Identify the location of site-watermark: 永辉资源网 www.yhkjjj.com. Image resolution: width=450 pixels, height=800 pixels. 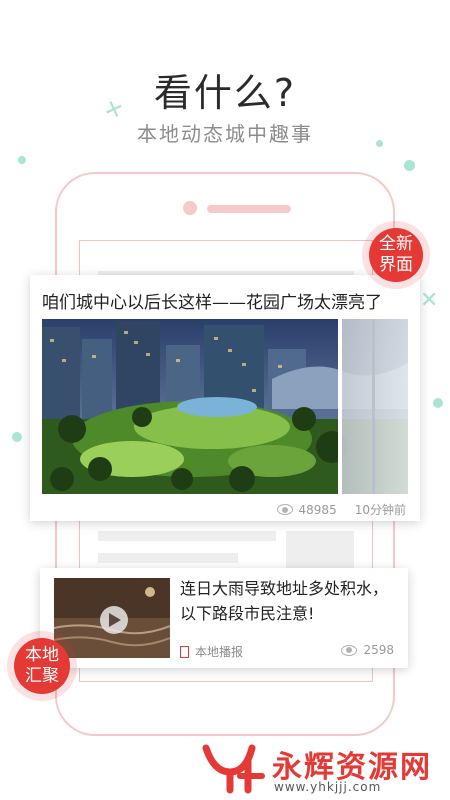
(320, 768).